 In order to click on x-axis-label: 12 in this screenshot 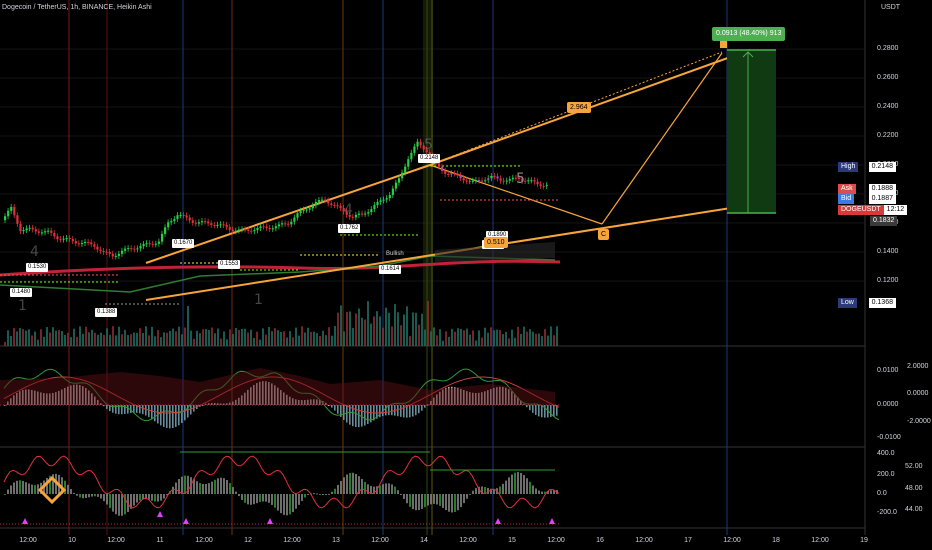, I will do `click(248, 540)`.